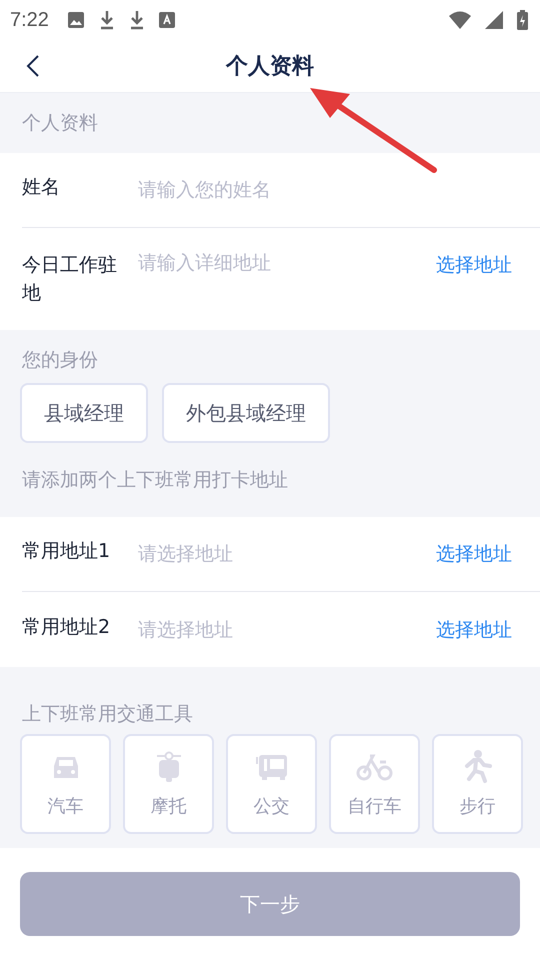 The image size is (540, 960). I want to click on identity-option: 外包县域经理, so click(246, 413).